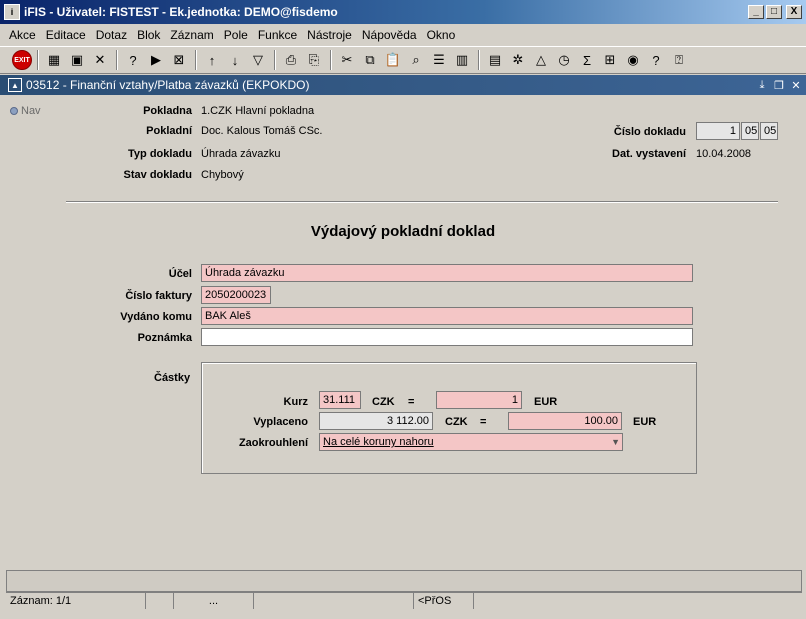 The image size is (806, 619). Describe the element at coordinates (645, 422) in the screenshot. I see `vyplaceno-eur-label: EUR` at that location.